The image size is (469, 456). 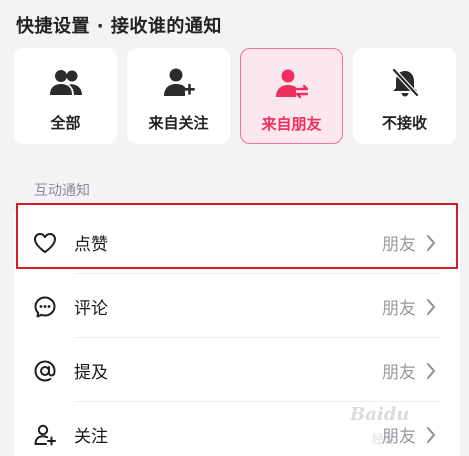 I want to click on row-comments: 评论 朋友, so click(x=237, y=305).